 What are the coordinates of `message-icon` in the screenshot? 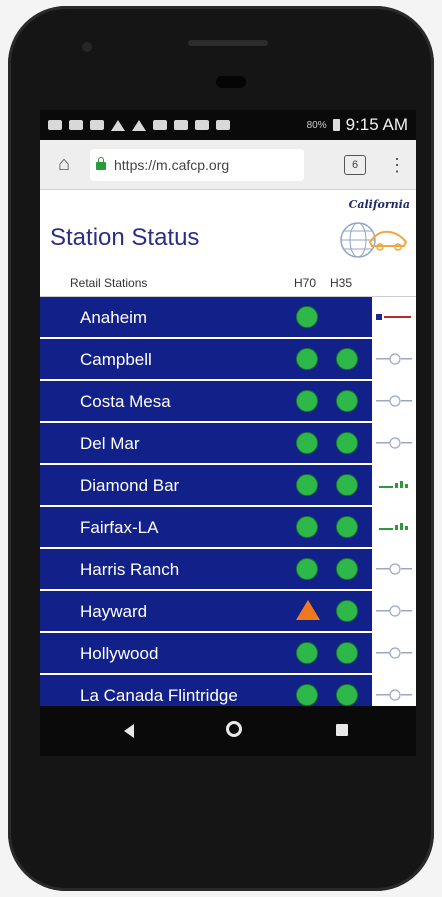 It's located at (55, 125).